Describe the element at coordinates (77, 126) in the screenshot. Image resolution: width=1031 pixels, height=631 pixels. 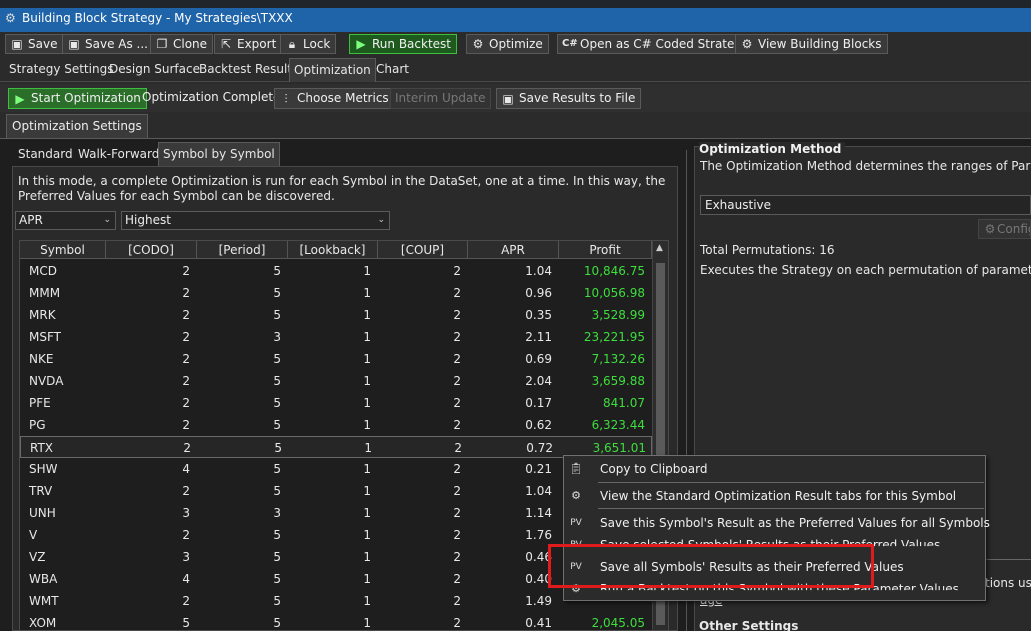
I see `tab-optimization-settings: Optimization Settings` at that location.